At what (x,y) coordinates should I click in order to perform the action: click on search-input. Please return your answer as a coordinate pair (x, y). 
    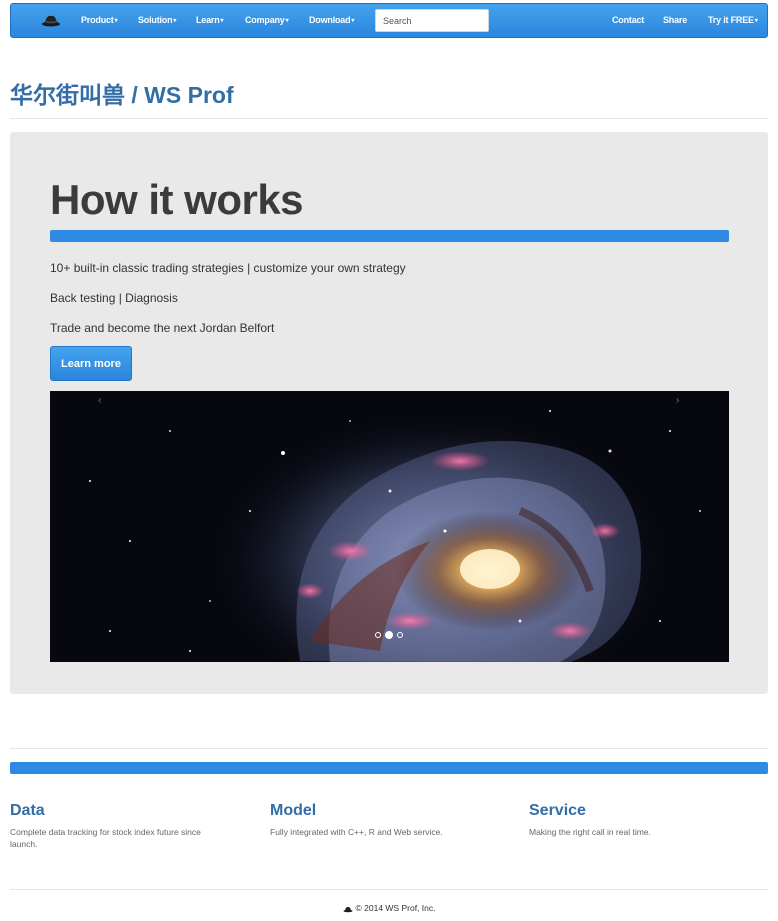
    Looking at the image, I should click on (432, 20).